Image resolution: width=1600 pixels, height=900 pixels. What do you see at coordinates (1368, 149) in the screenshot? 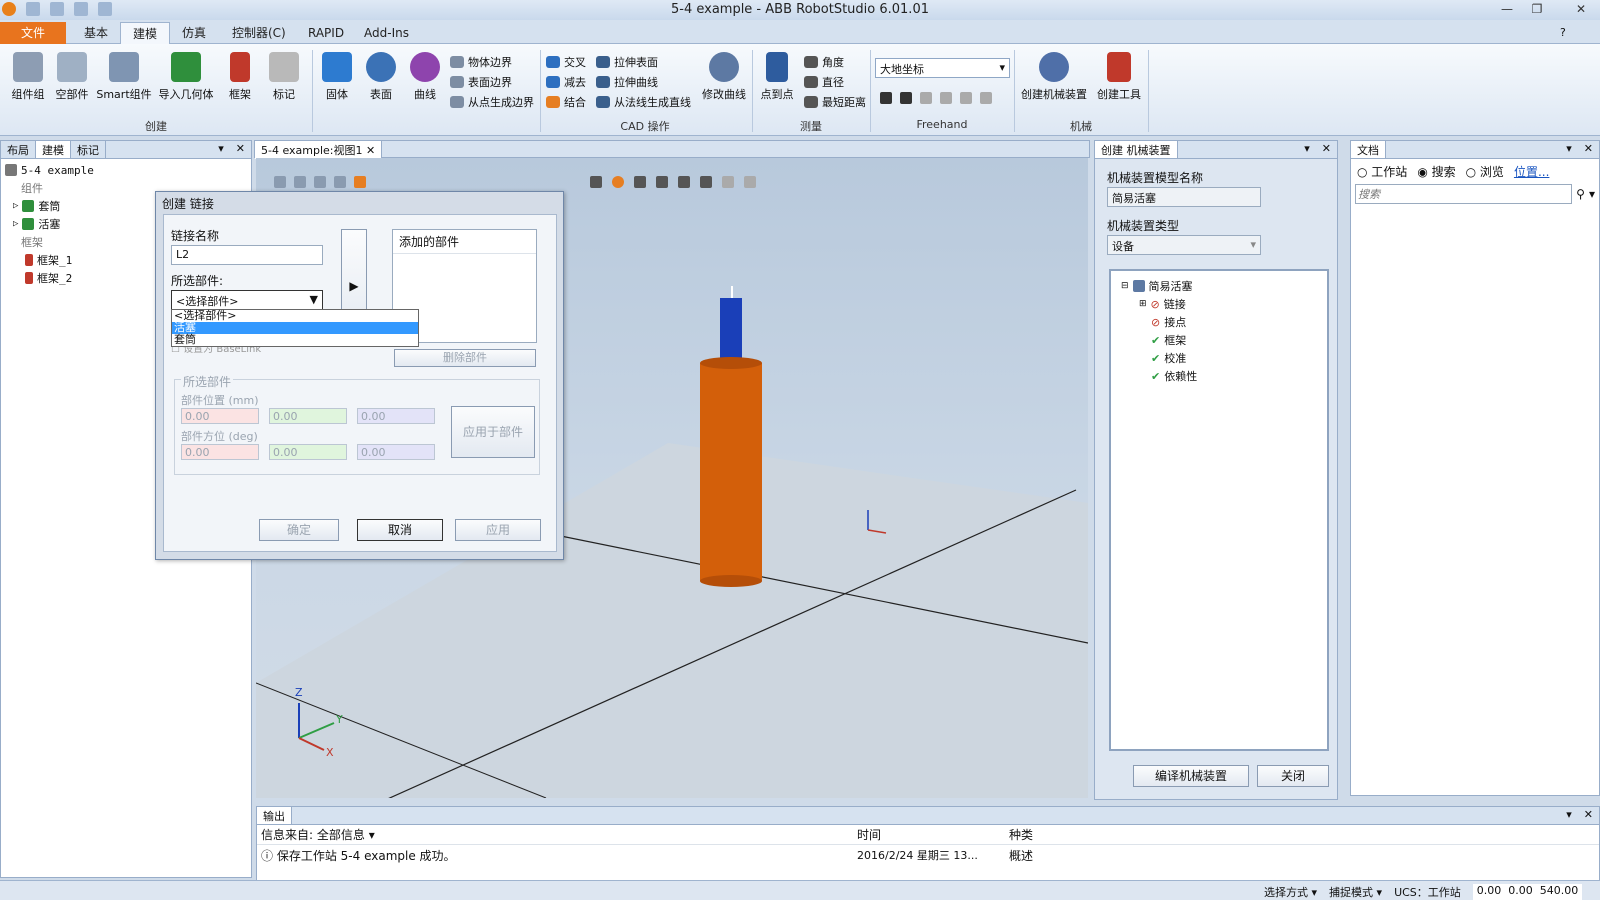
I see `documents-panel-title: 文档` at bounding box center [1368, 149].